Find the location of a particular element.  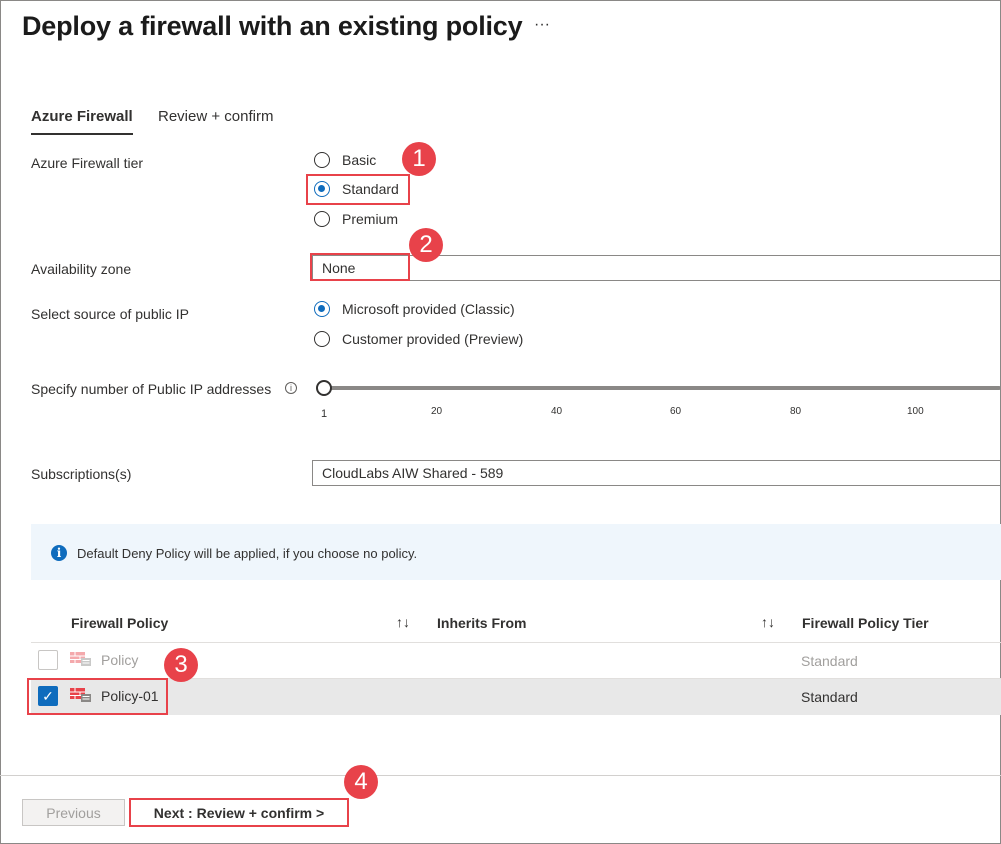

callout-box-availability-zone is located at coordinates (360, 267).